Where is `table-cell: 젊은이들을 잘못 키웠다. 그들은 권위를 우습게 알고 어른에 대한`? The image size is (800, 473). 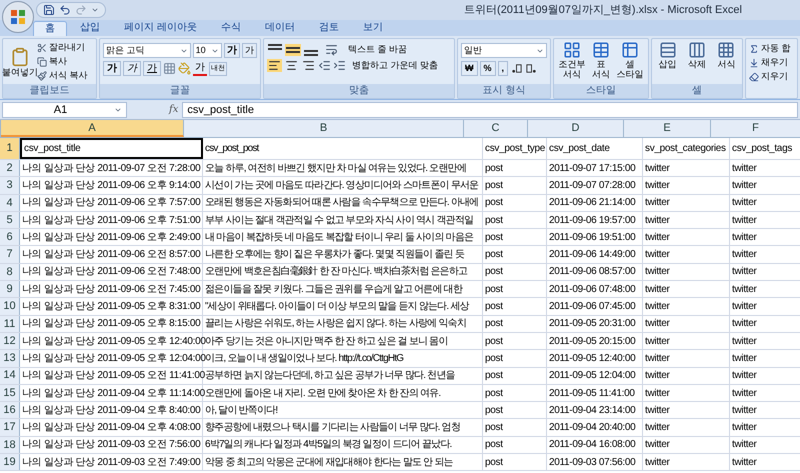 table-cell: 젊은이들을 잘못 키웠다. 그들은 권위를 우습게 알고 어른에 대한 is located at coordinates (343, 289).